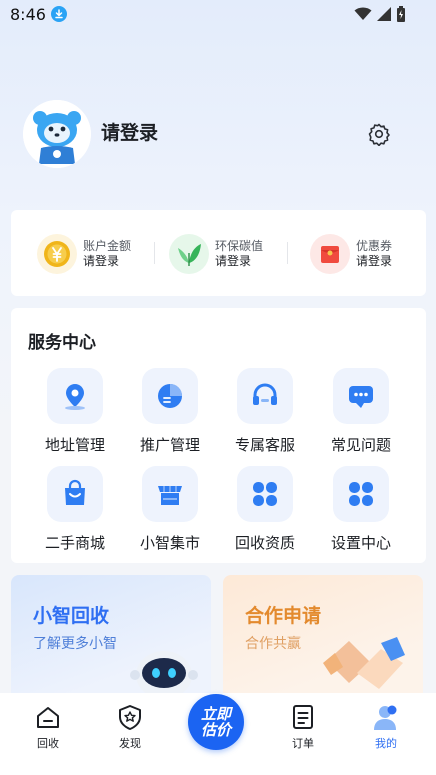  What do you see at coordinates (374, 246) in the screenshot?
I see `wallet-label: 优惠券` at bounding box center [374, 246].